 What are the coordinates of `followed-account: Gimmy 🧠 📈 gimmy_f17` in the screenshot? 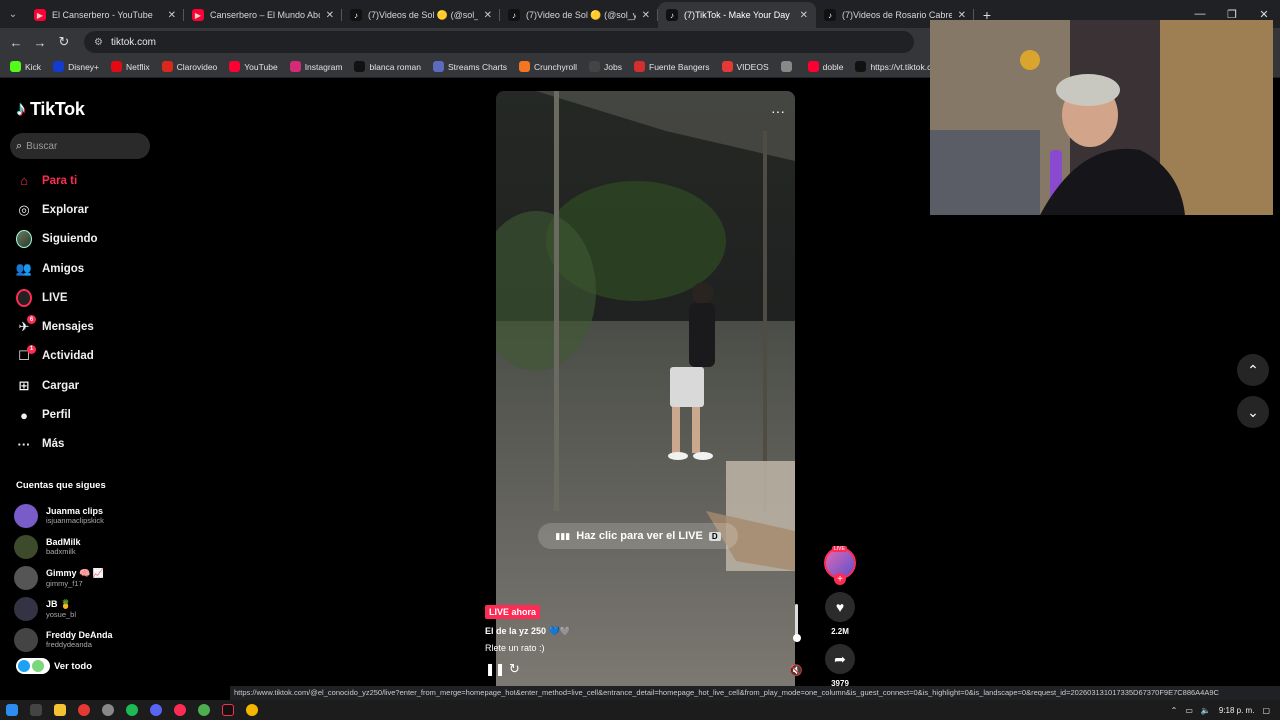 It's located at (84, 577).